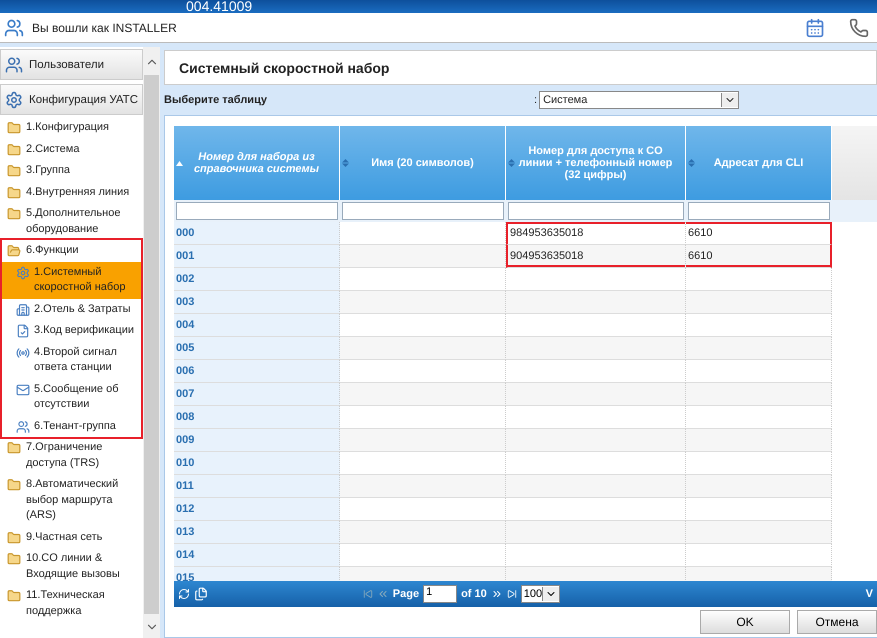  I want to click on tree-item: 4.Второй сигнал ответа станции, so click(71, 360).